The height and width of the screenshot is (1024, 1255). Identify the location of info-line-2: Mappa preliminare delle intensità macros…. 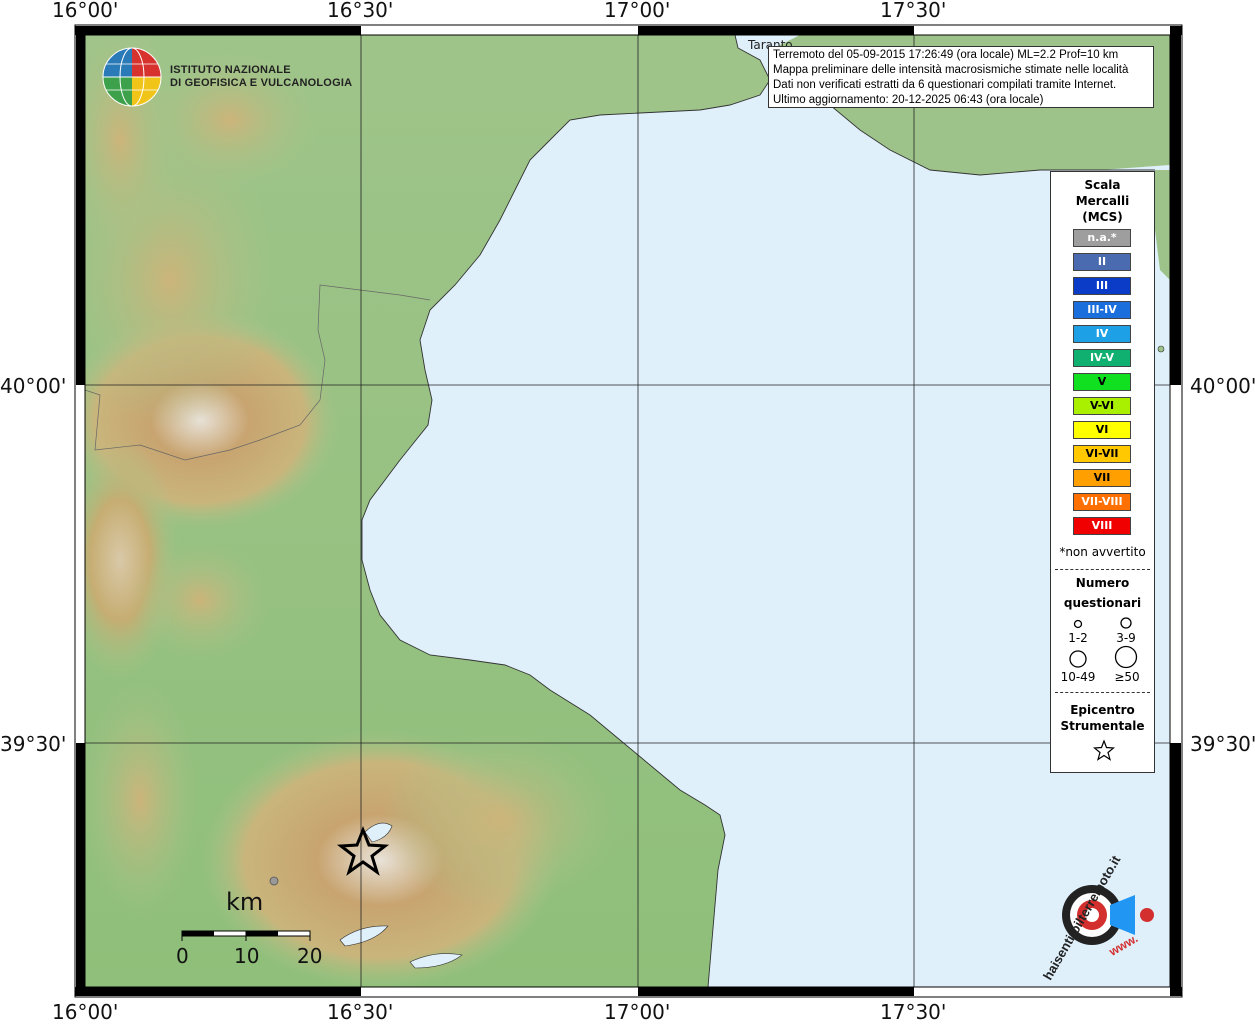
(951, 70).